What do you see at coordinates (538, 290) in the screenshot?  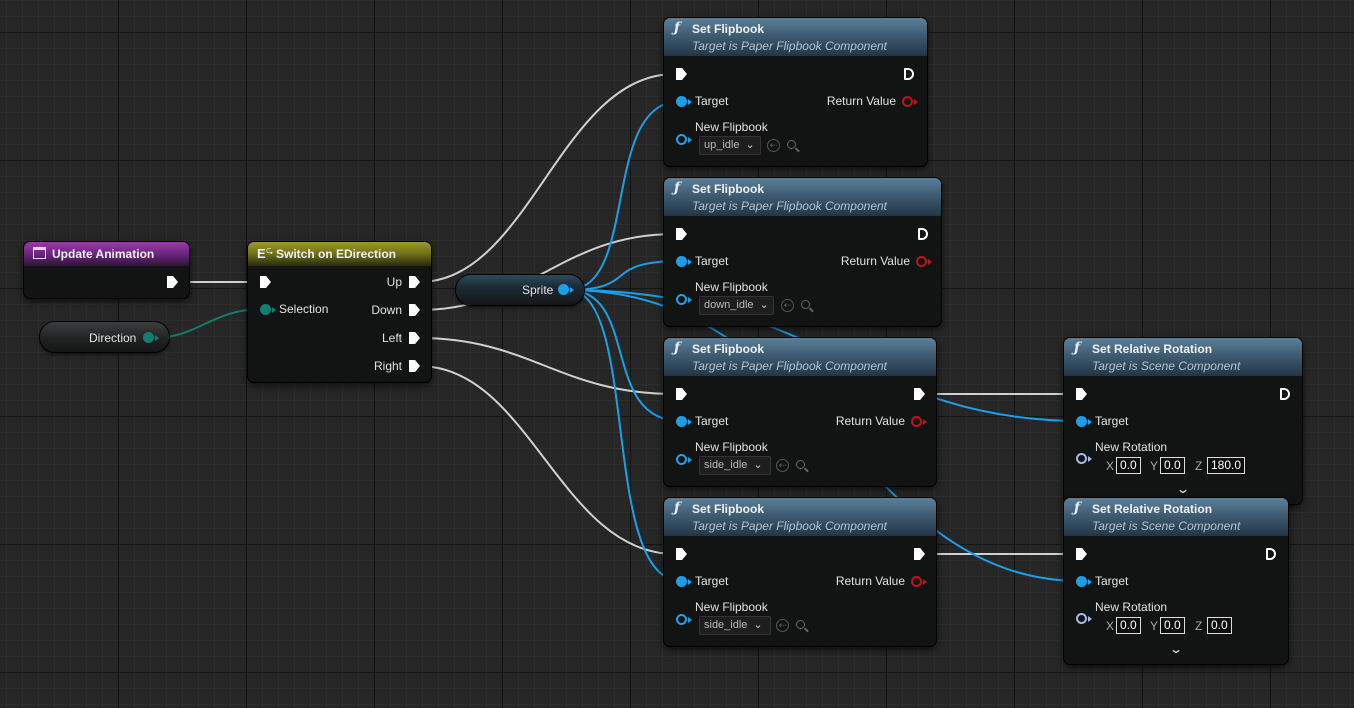 I see `sprite-label: Sprite` at bounding box center [538, 290].